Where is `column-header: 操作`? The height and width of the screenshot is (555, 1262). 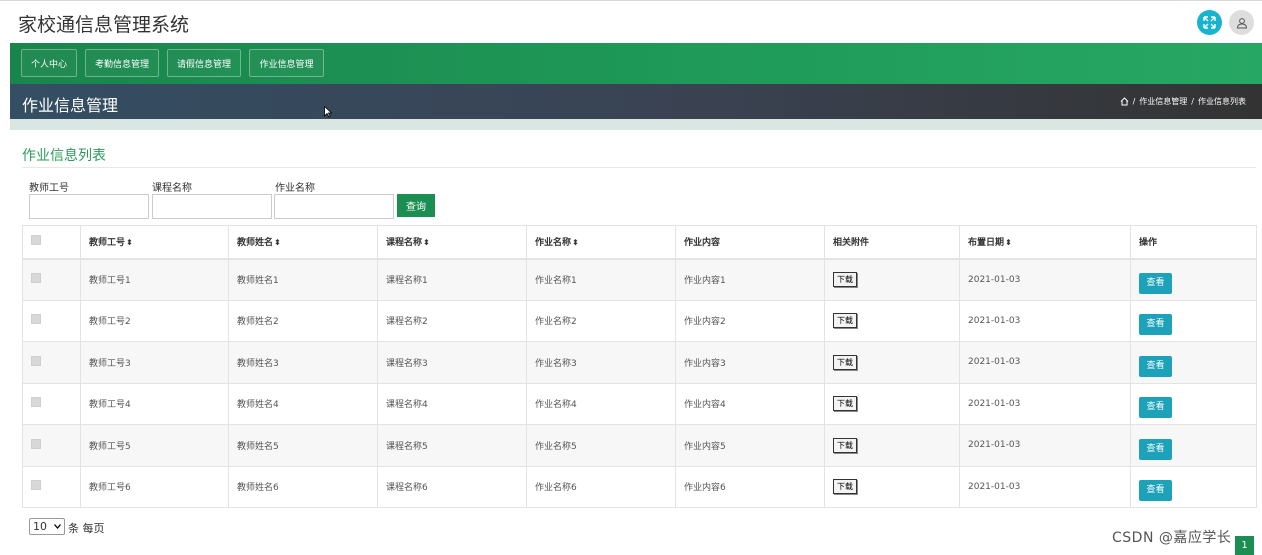 column-header: 操作 is located at coordinates (1193, 242).